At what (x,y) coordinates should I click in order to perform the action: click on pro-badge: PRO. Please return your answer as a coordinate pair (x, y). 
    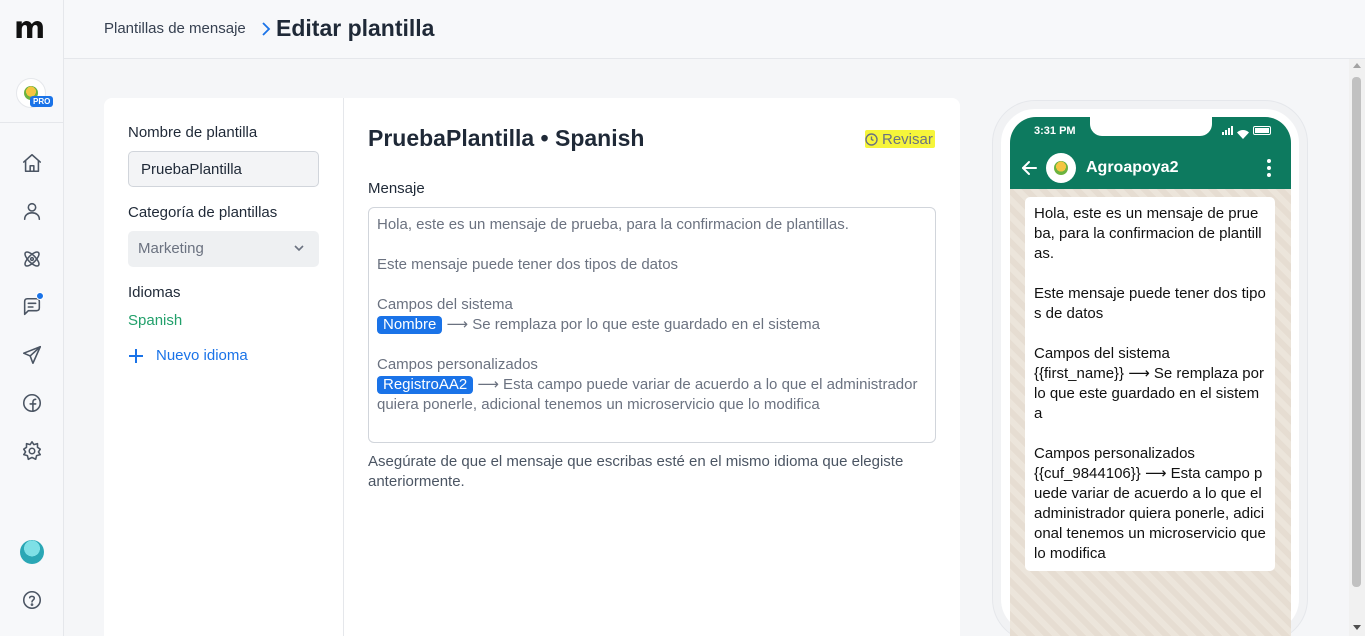
    Looking at the image, I should click on (42, 101).